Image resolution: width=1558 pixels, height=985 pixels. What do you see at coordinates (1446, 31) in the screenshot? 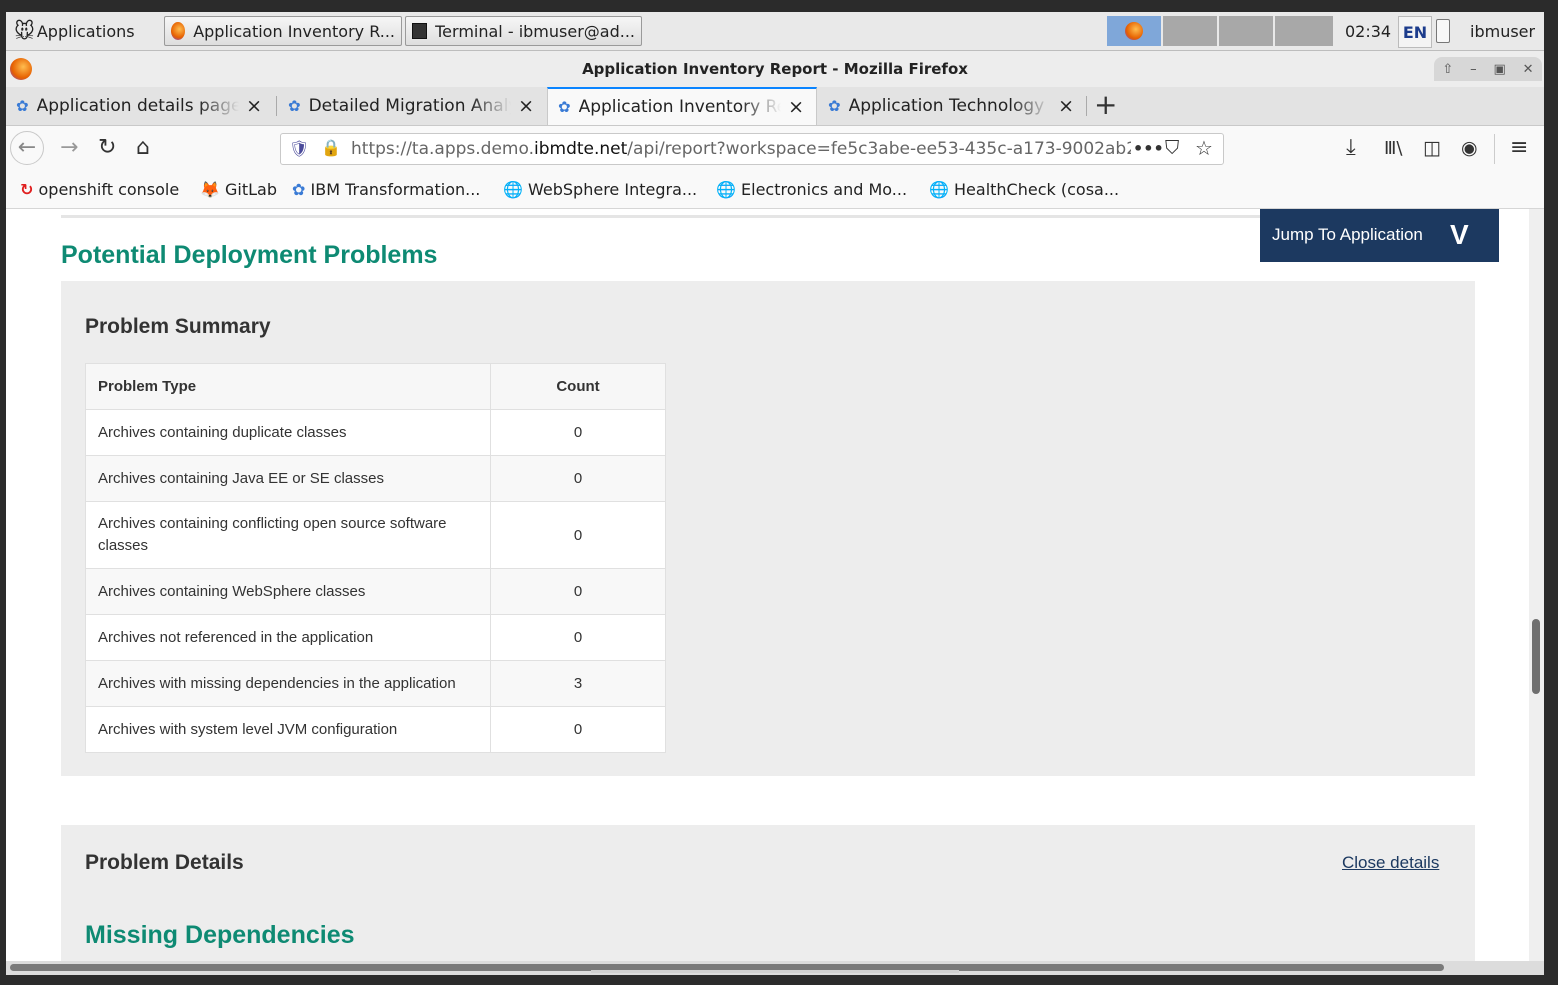
I see `battery-icon` at bounding box center [1446, 31].